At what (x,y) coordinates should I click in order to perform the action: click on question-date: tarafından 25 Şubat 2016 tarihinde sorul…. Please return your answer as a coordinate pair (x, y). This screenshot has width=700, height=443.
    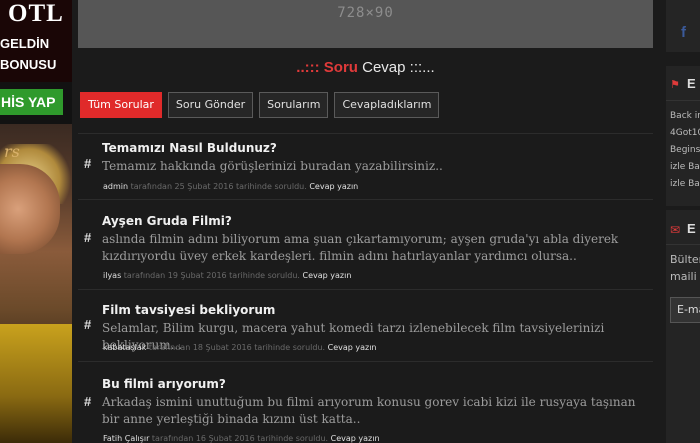
    Looking at the image, I should click on (218, 186).